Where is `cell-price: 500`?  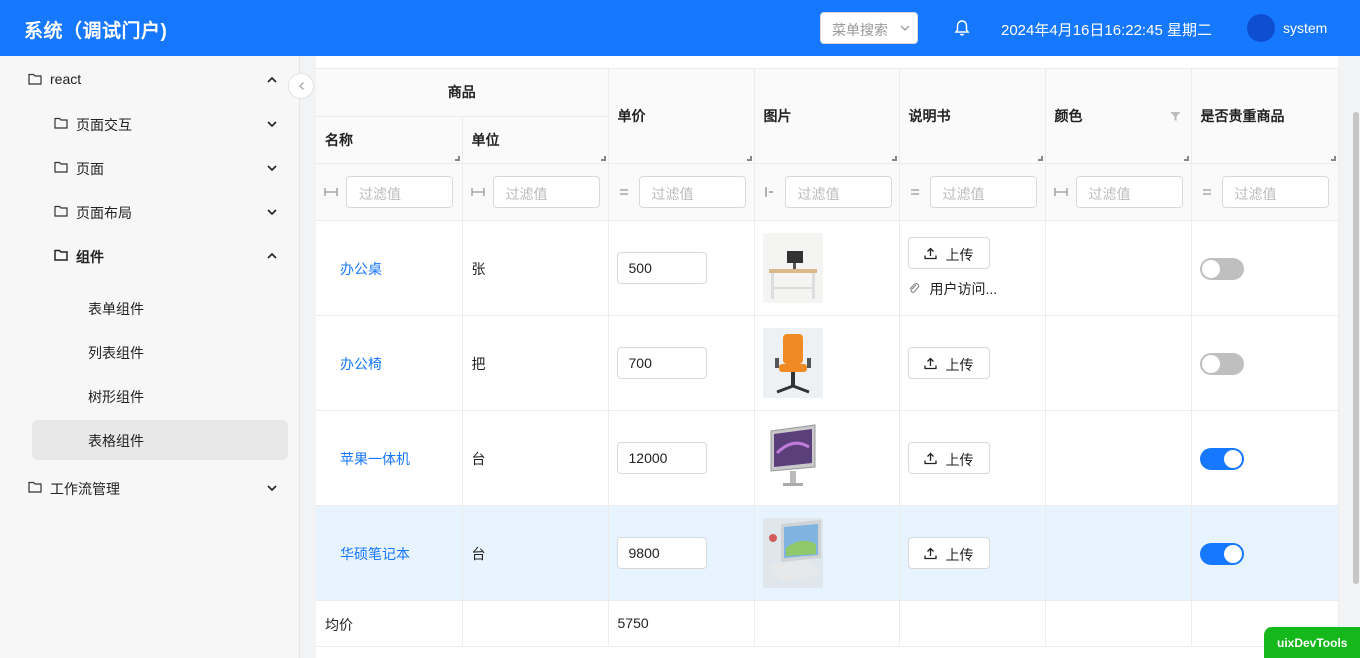 cell-price: 500 is located at coordinates (681, 268).